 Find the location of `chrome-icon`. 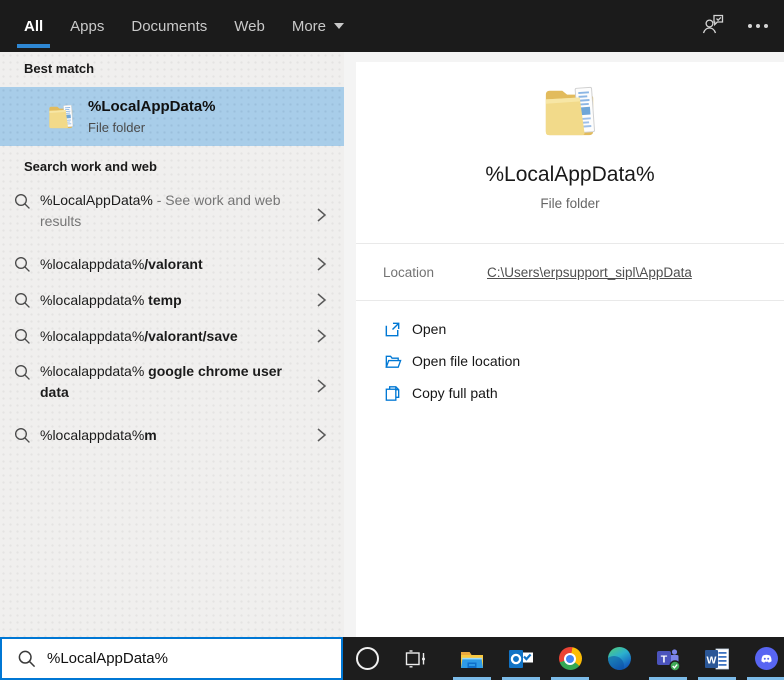

chrome-icon is located at coordinates (570, 658).